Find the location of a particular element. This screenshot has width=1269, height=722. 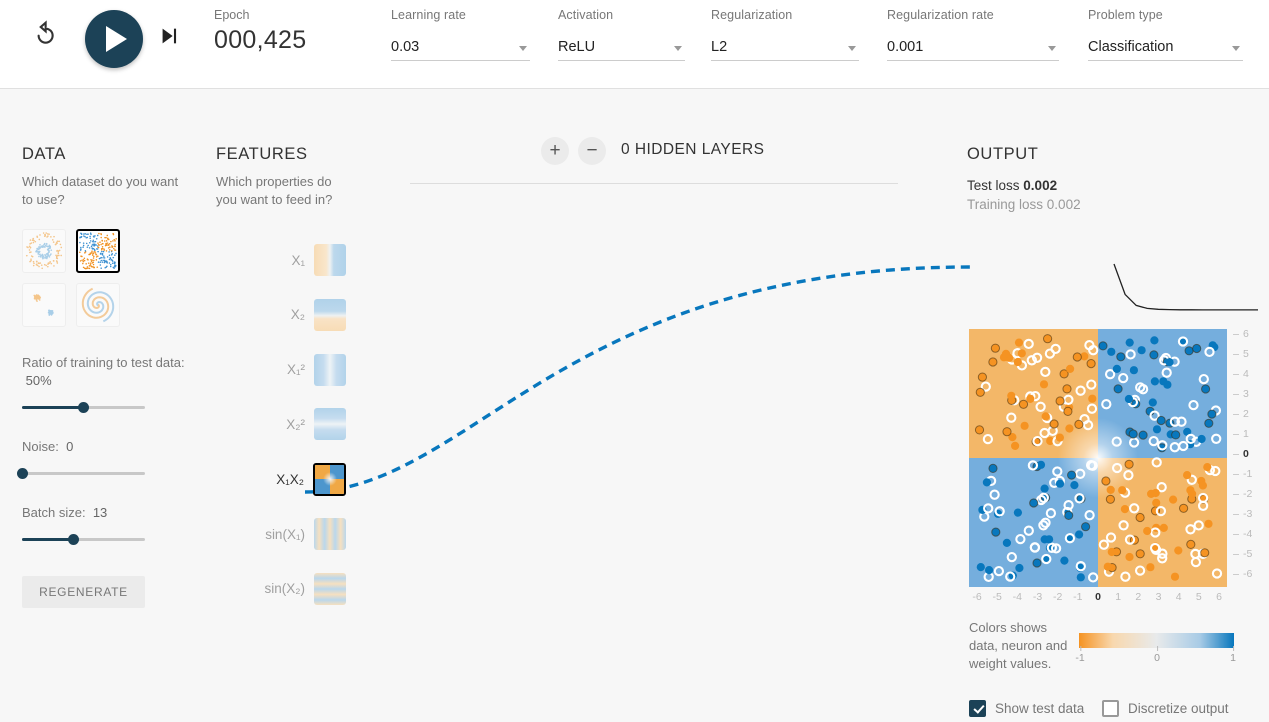

ratio-slider-fill is located at coordinates (53, 407).